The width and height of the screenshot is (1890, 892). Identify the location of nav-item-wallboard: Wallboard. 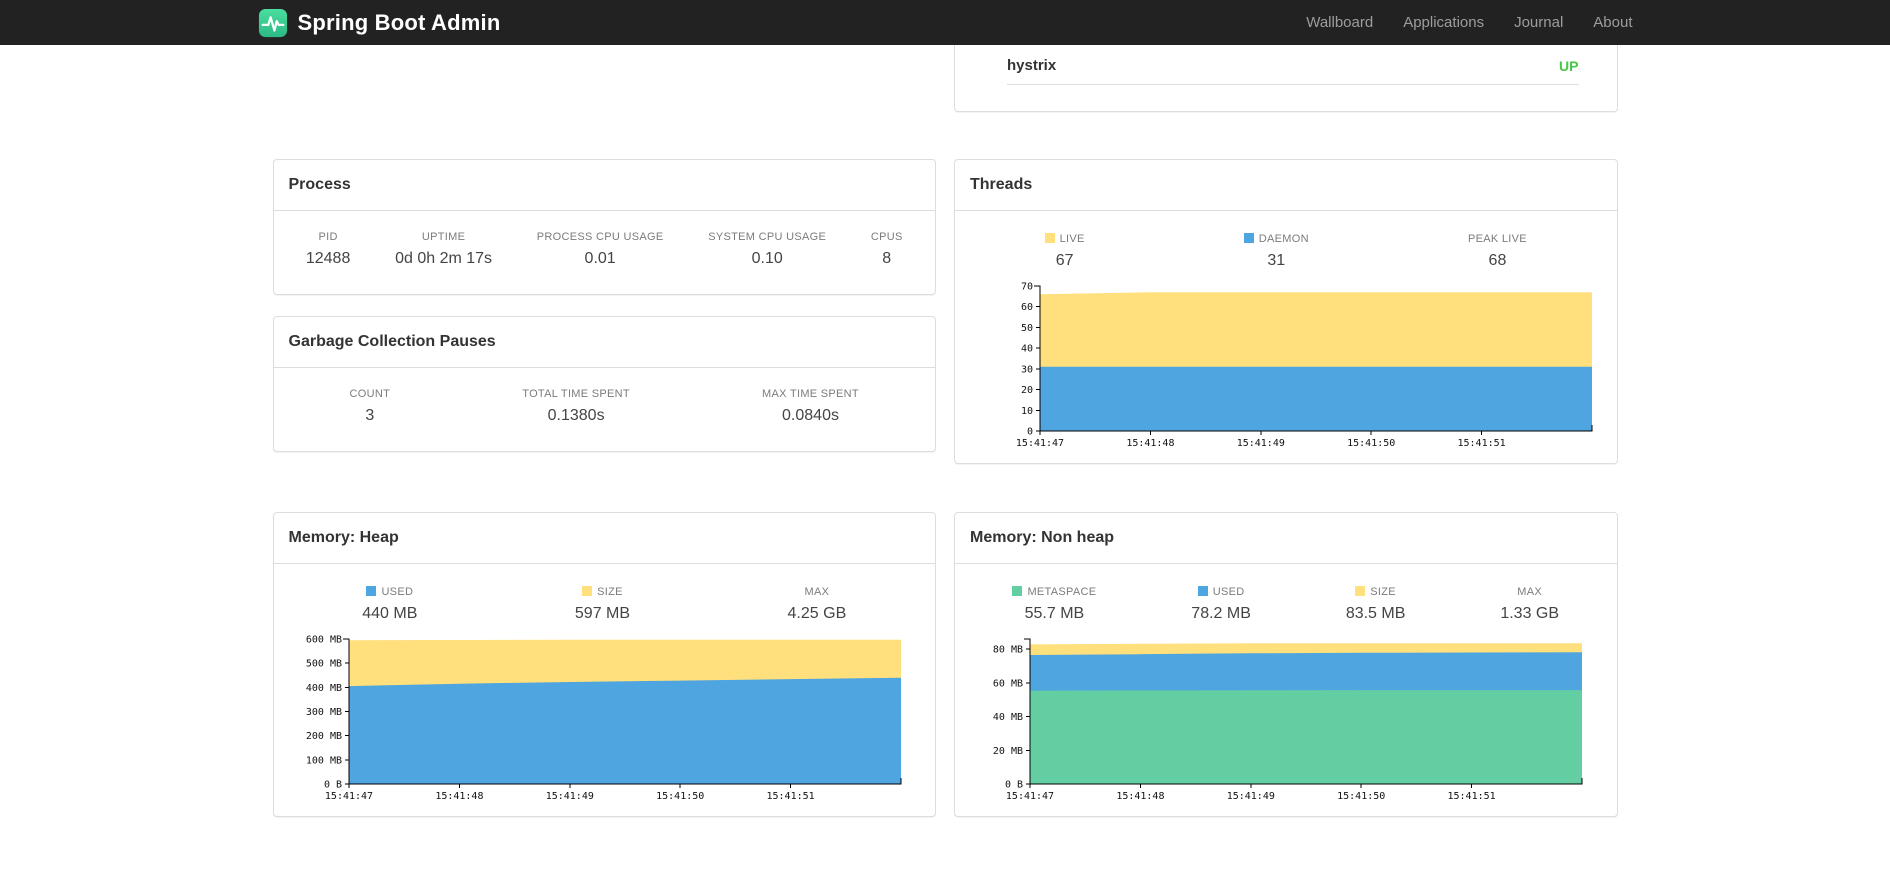
(1339, 22).